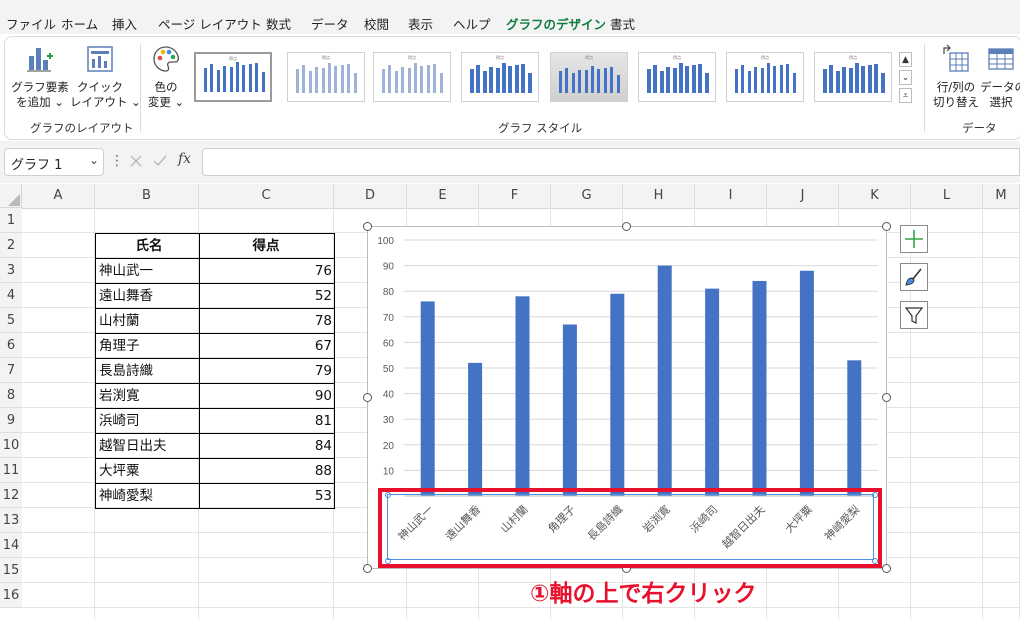  Describe the element at coordinates (136, 161) in the screenshot. I see `cancel-icon` at that location.